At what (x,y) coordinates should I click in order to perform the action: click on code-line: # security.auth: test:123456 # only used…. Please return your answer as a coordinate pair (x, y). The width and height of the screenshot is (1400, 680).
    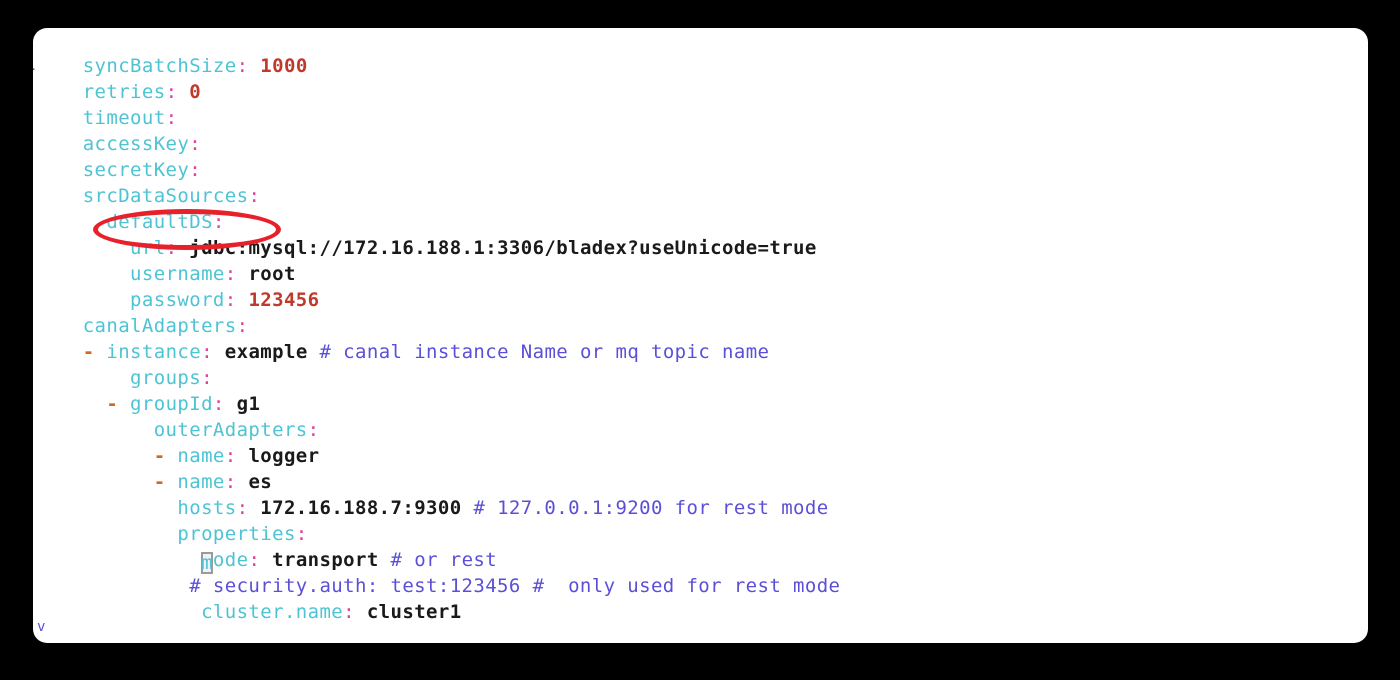
    Looking at the image, I should click on (449, 586).